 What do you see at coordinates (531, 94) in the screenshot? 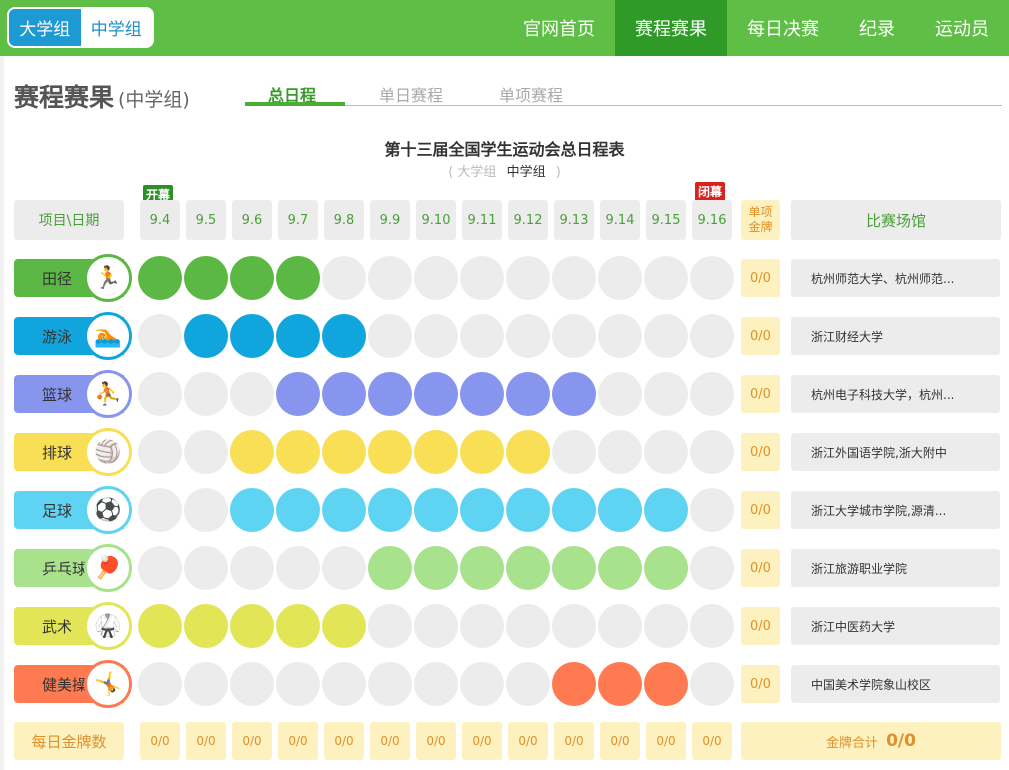
I see `tab-event-schedule: 单项赛程` at bounding box center [531, 94].